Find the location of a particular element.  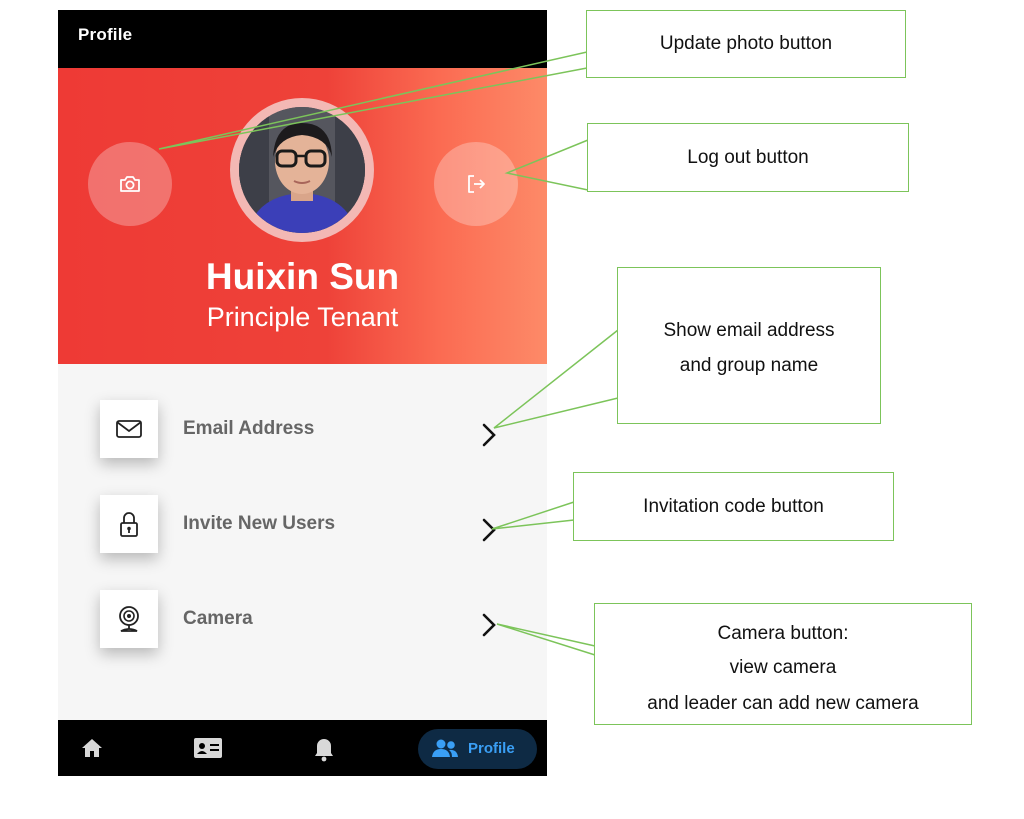

callout-text: Update photo button is located at coordinates (746, 43).